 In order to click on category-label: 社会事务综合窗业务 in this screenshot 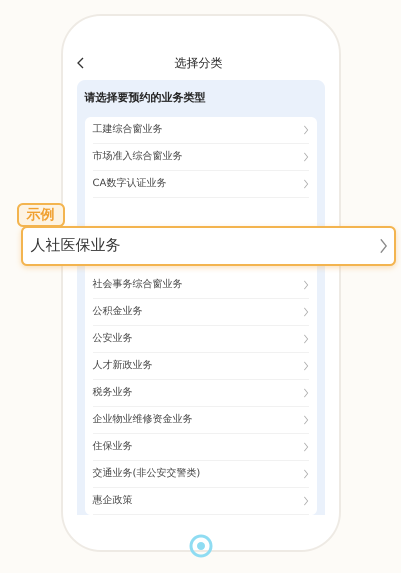, I will do `click(137, 285)`.